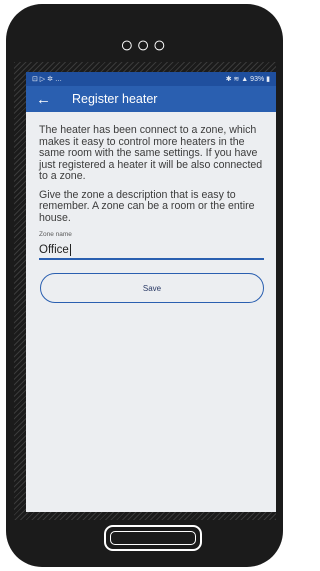 This screenshot has width=320, height=571. Describe the element at coordinates (151, 79) in the screenshot. I see `status-bar: ⊡ ▷ ✲ … ✱ ≋ ▲ 93% ▮` at that location.